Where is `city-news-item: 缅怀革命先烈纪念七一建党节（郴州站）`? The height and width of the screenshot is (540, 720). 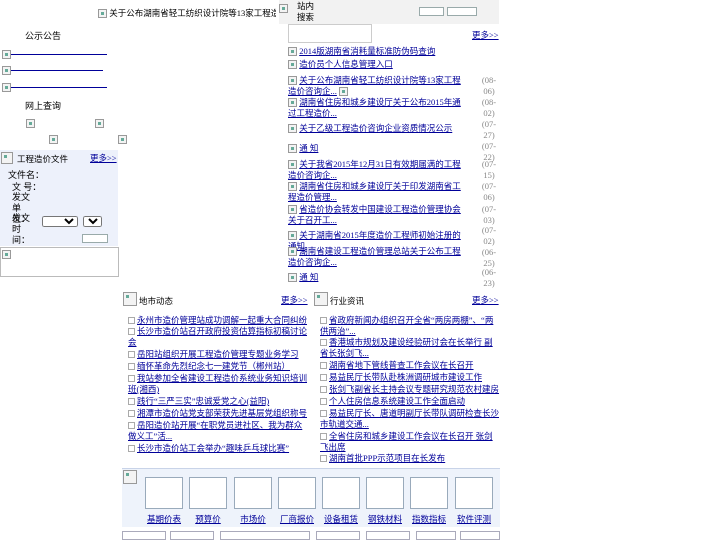 city-news-item: 缅怀革命先烈纪念七一建党节（郴州站） is located at coordinates (218, 366).